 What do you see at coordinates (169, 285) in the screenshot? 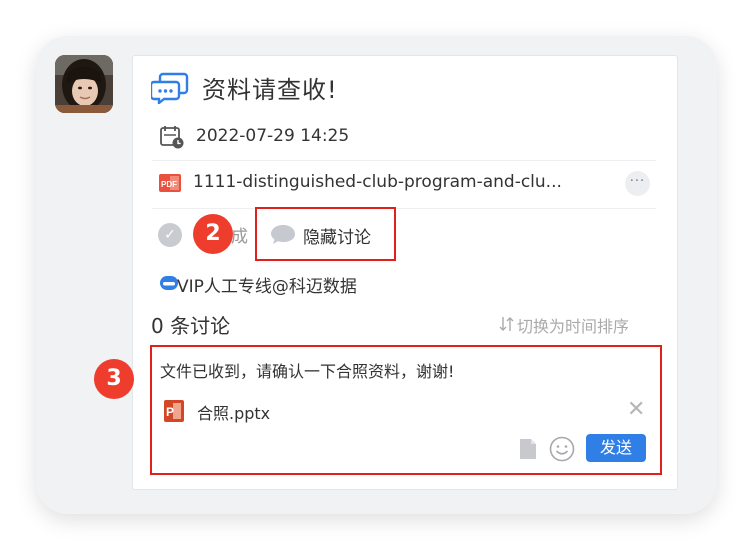
I see `cloud-app-icon` at bounding box center [169, 285].